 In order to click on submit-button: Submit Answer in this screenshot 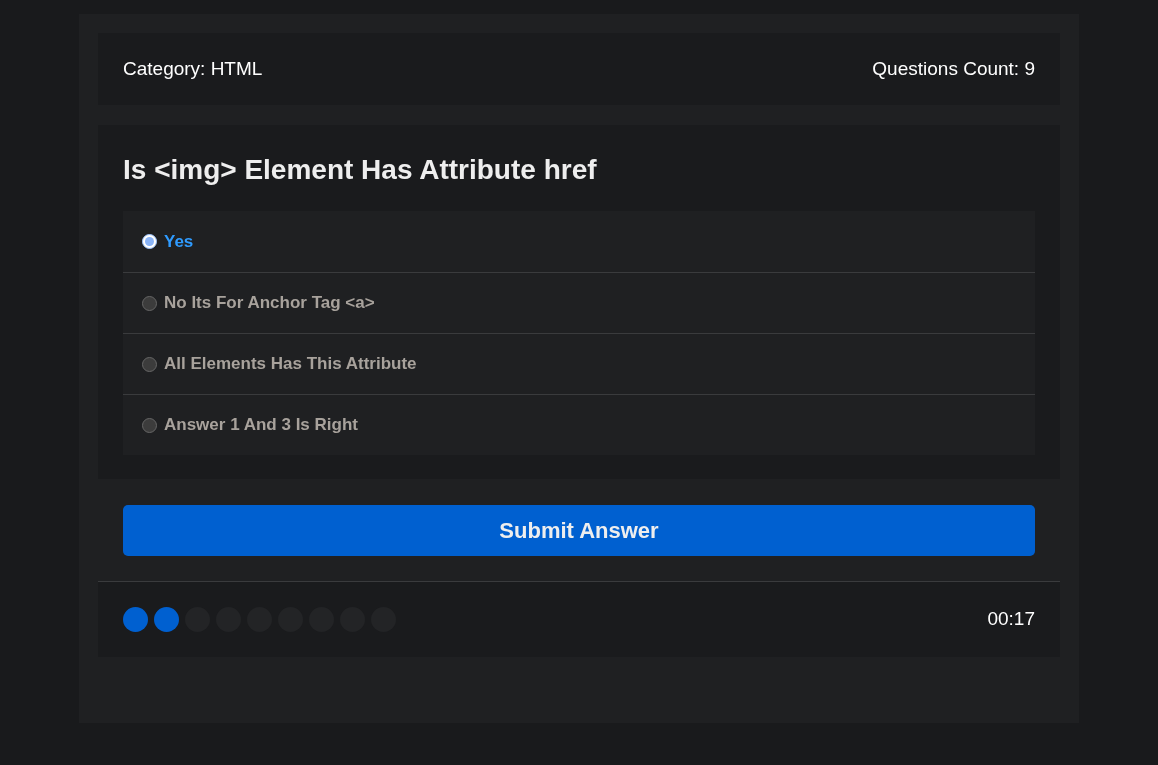, I will do `click(579, 530)`.